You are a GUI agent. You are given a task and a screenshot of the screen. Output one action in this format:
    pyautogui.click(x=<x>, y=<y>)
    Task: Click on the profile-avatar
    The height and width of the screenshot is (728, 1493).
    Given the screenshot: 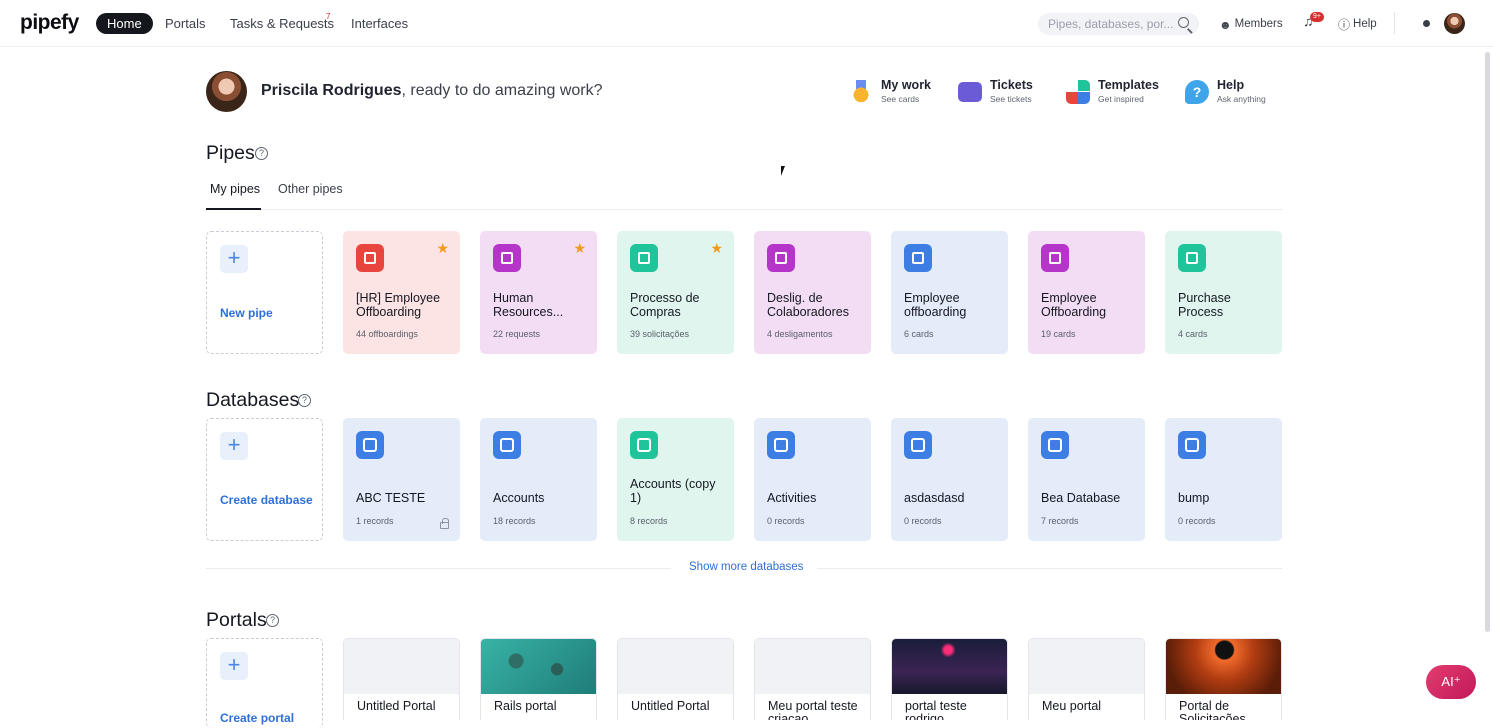 What is the action you would take?
    pyautogui.click(x=226, y=91)
    